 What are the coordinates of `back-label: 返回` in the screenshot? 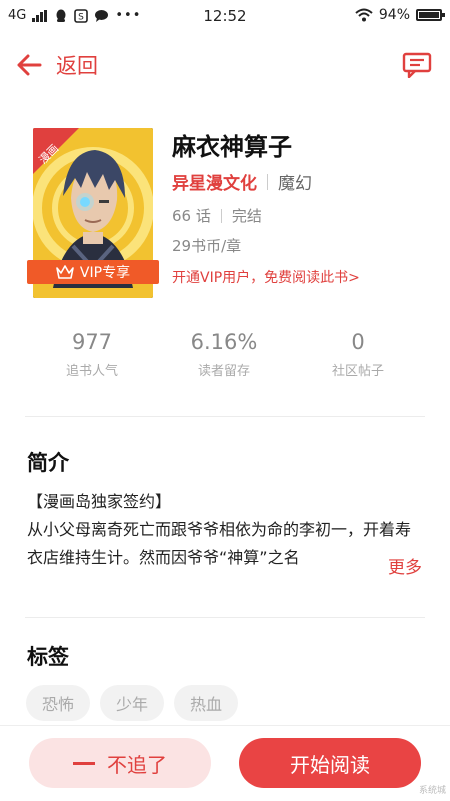 It's located at (77, 66).